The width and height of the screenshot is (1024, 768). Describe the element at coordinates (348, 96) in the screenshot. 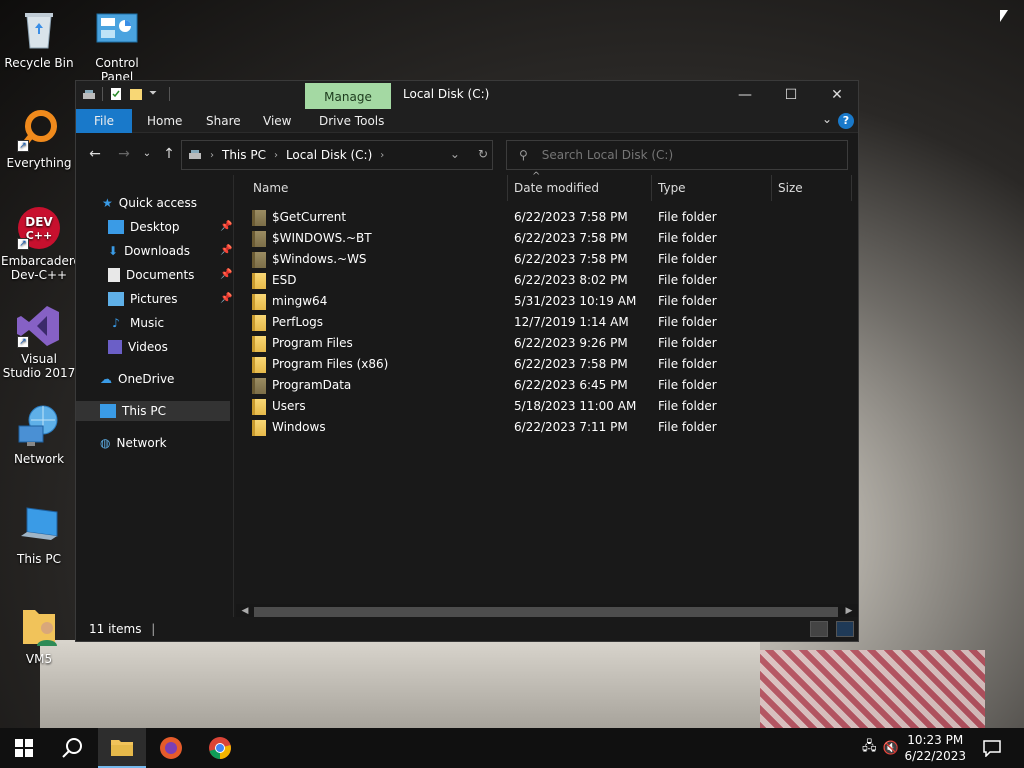

I see `manage-tab: Manage` at that location.